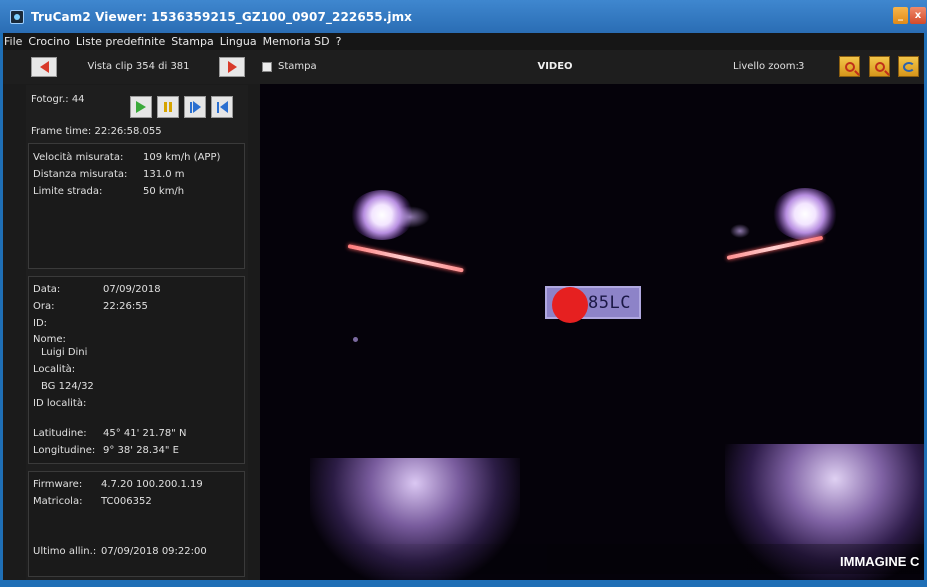 The image size is (927, 587). What do you see at coordinates (154, 551) in the screenshot?
I see `last-alignment-value: 07/09/2018 09:22:00` at bounding box center [154, 551].